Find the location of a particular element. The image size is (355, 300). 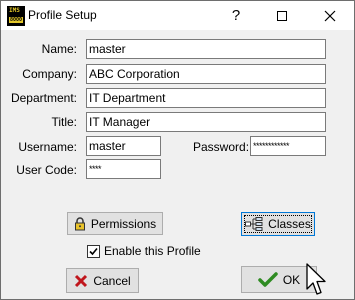

username-label: Username: is located at coordinates (47, 147).